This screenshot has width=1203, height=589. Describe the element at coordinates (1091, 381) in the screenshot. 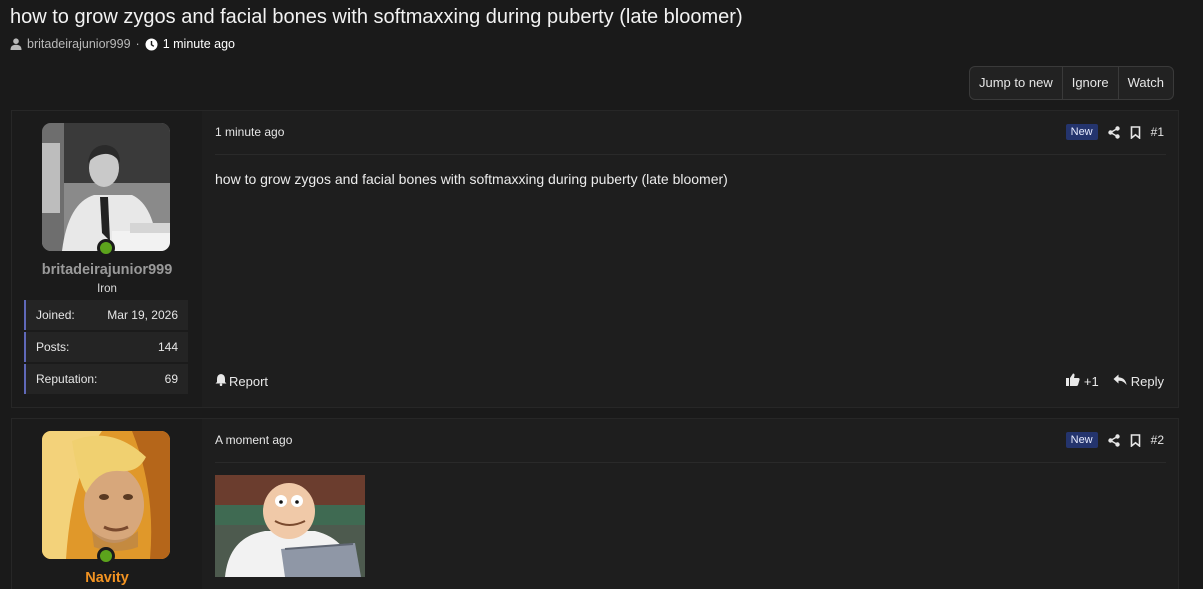

I see `like-count: +1` at that location.